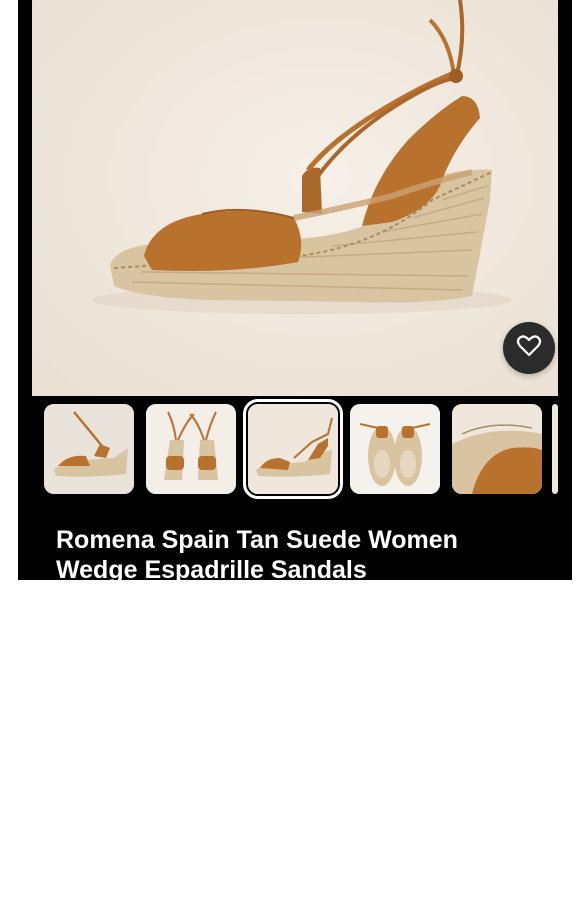 The image size is (580, 905). What do you see at coordinates (565, 290) in the screenshot?
I see `right-edge` at bounding box center [565, 290].